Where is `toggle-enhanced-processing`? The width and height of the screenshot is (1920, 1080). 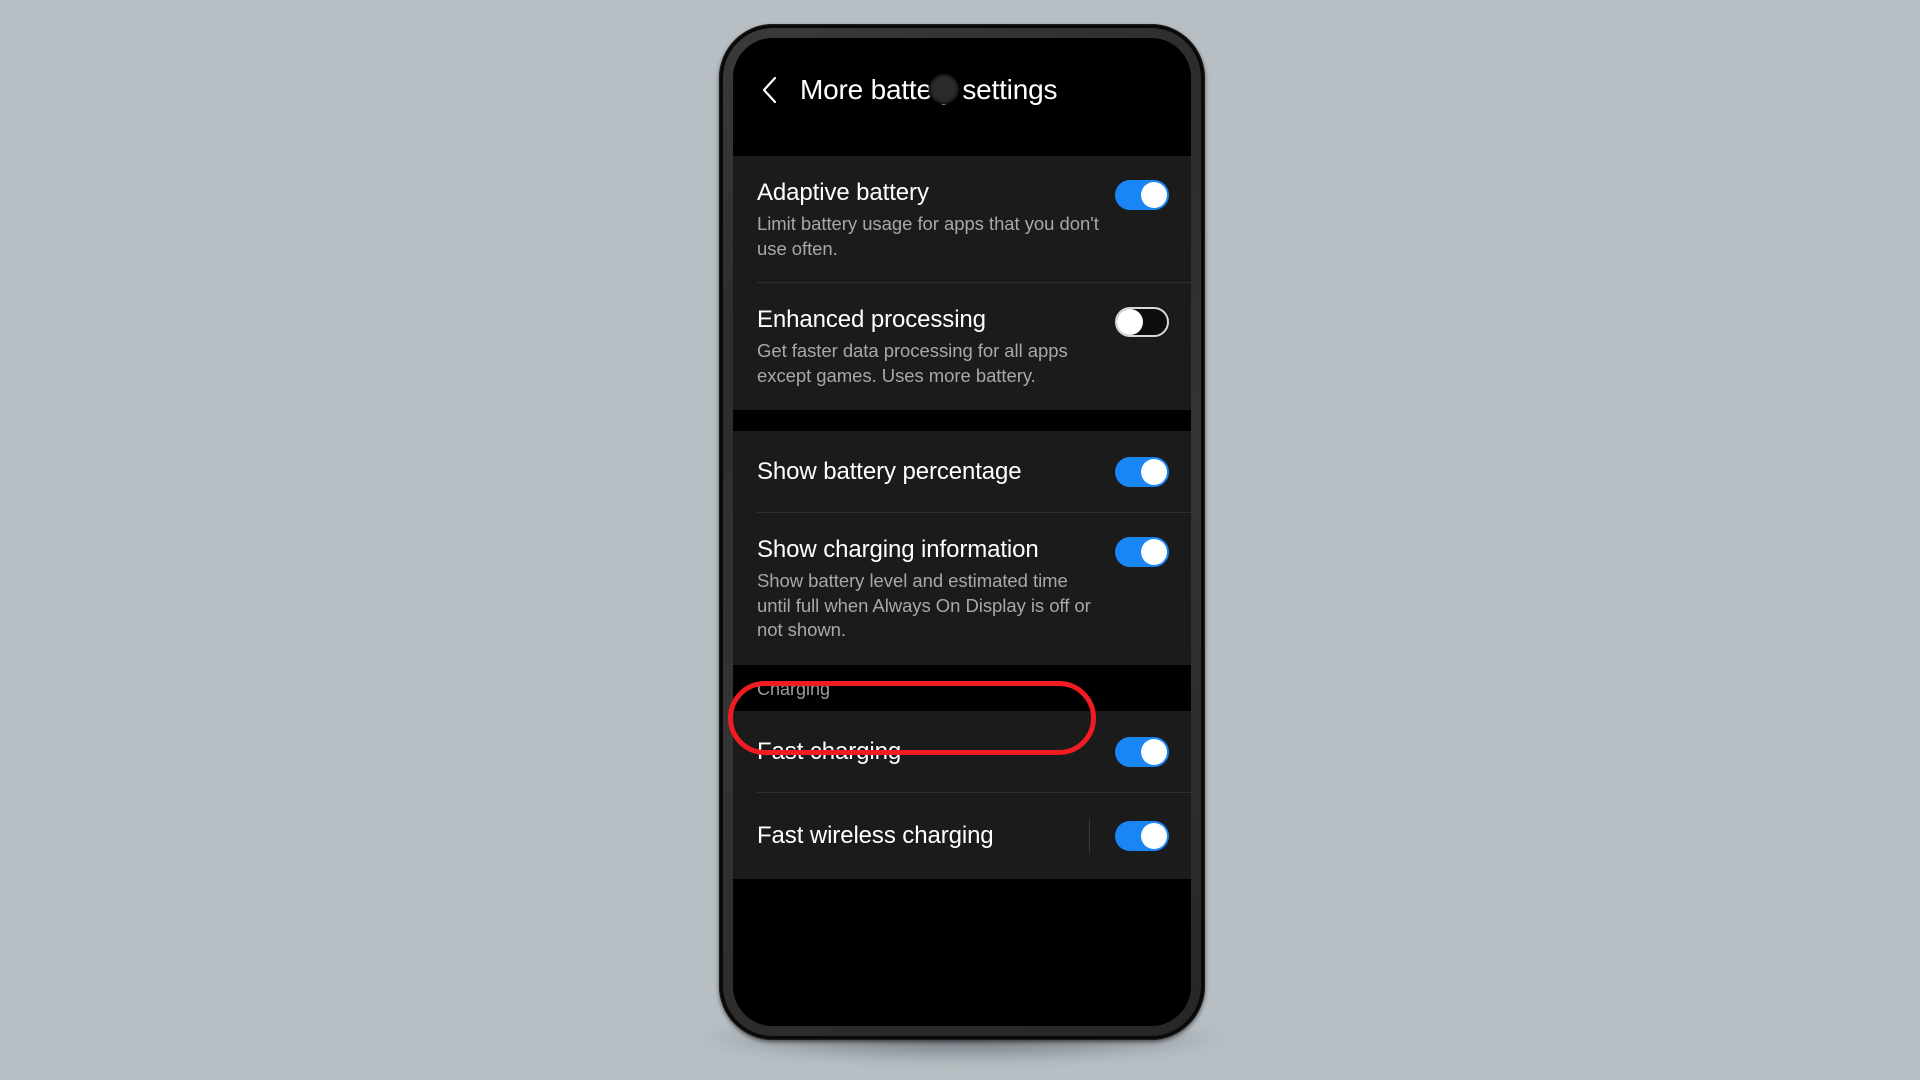 toggle-enhanced-processing is located at coordinates (1142, 322).